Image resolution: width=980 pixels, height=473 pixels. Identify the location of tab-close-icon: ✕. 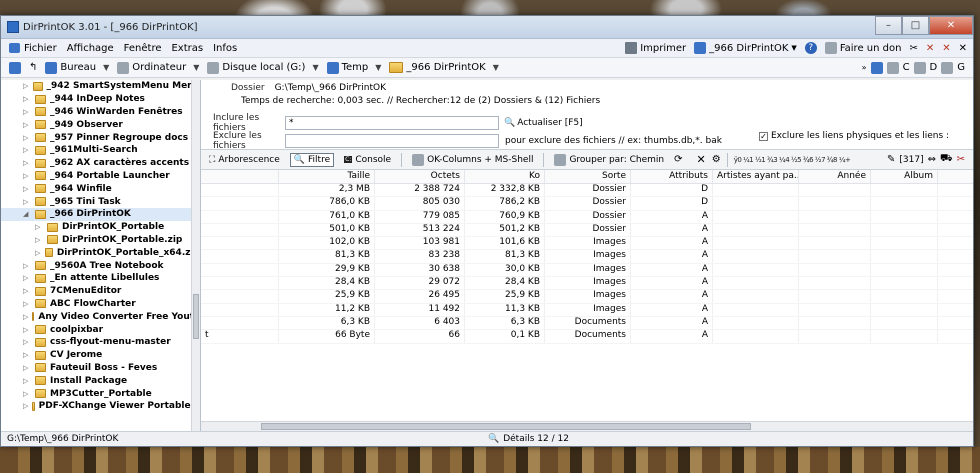
(963, 48).